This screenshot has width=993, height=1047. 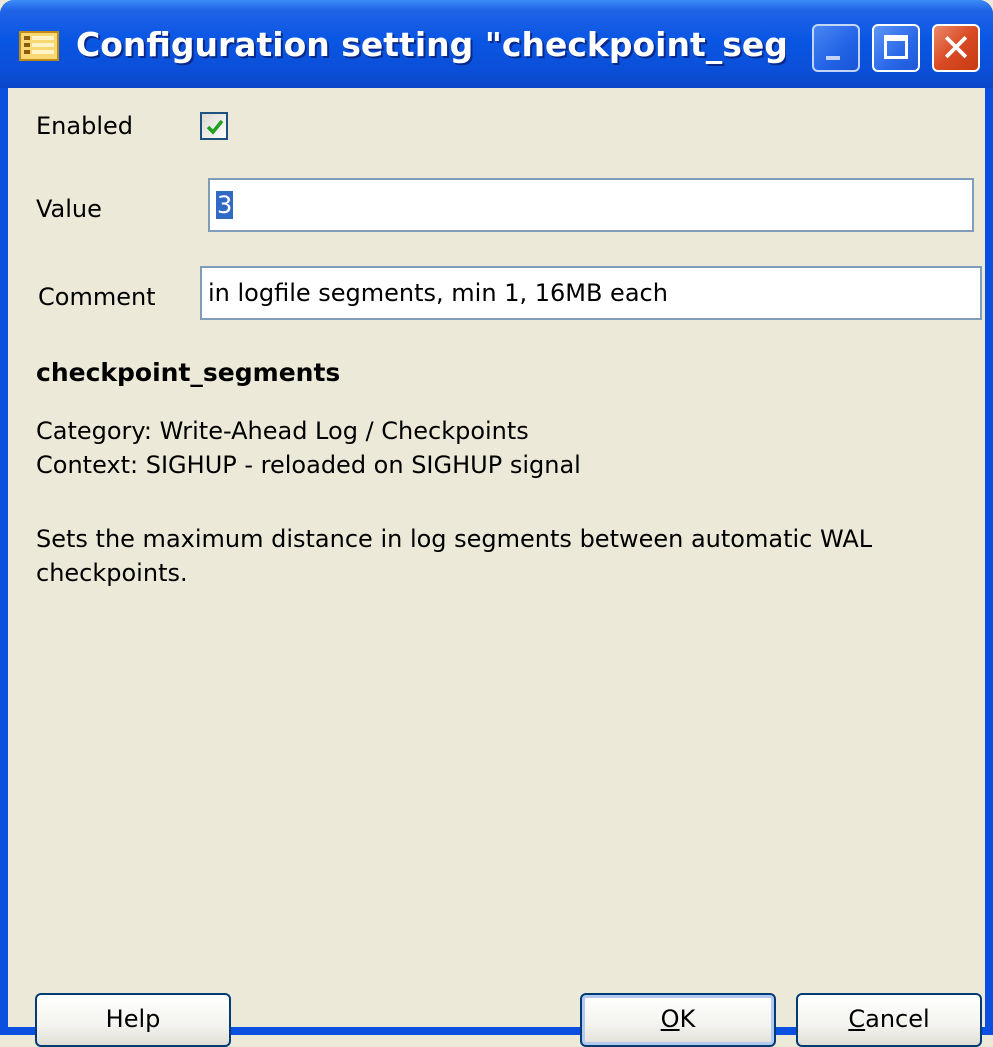 I want to click on close-icon: ✕, so click(x=956, y=48).